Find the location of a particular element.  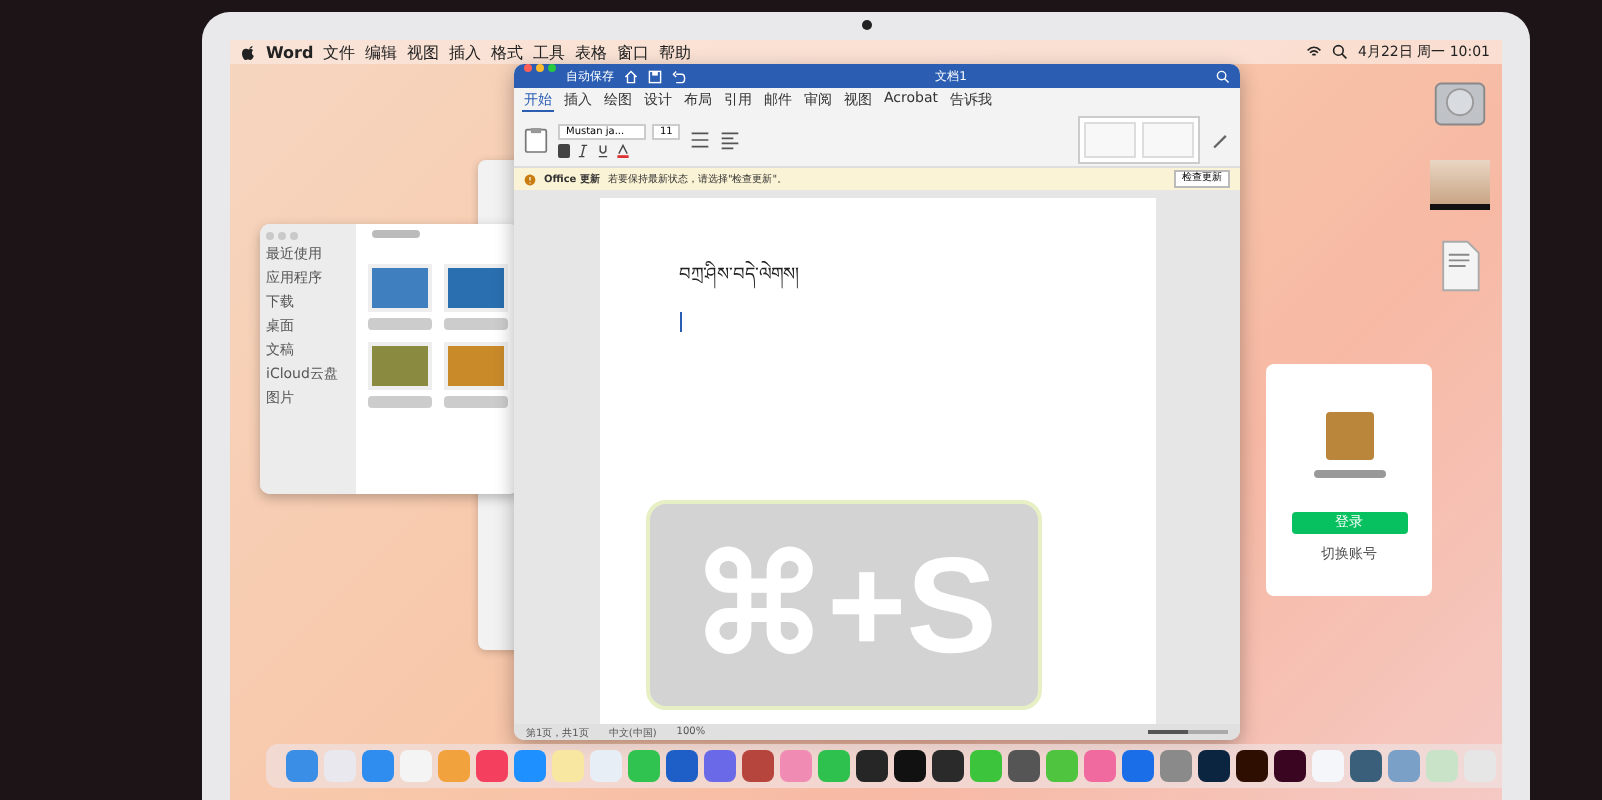

menu-item: 帮助 is located at coordinates (675, 52).